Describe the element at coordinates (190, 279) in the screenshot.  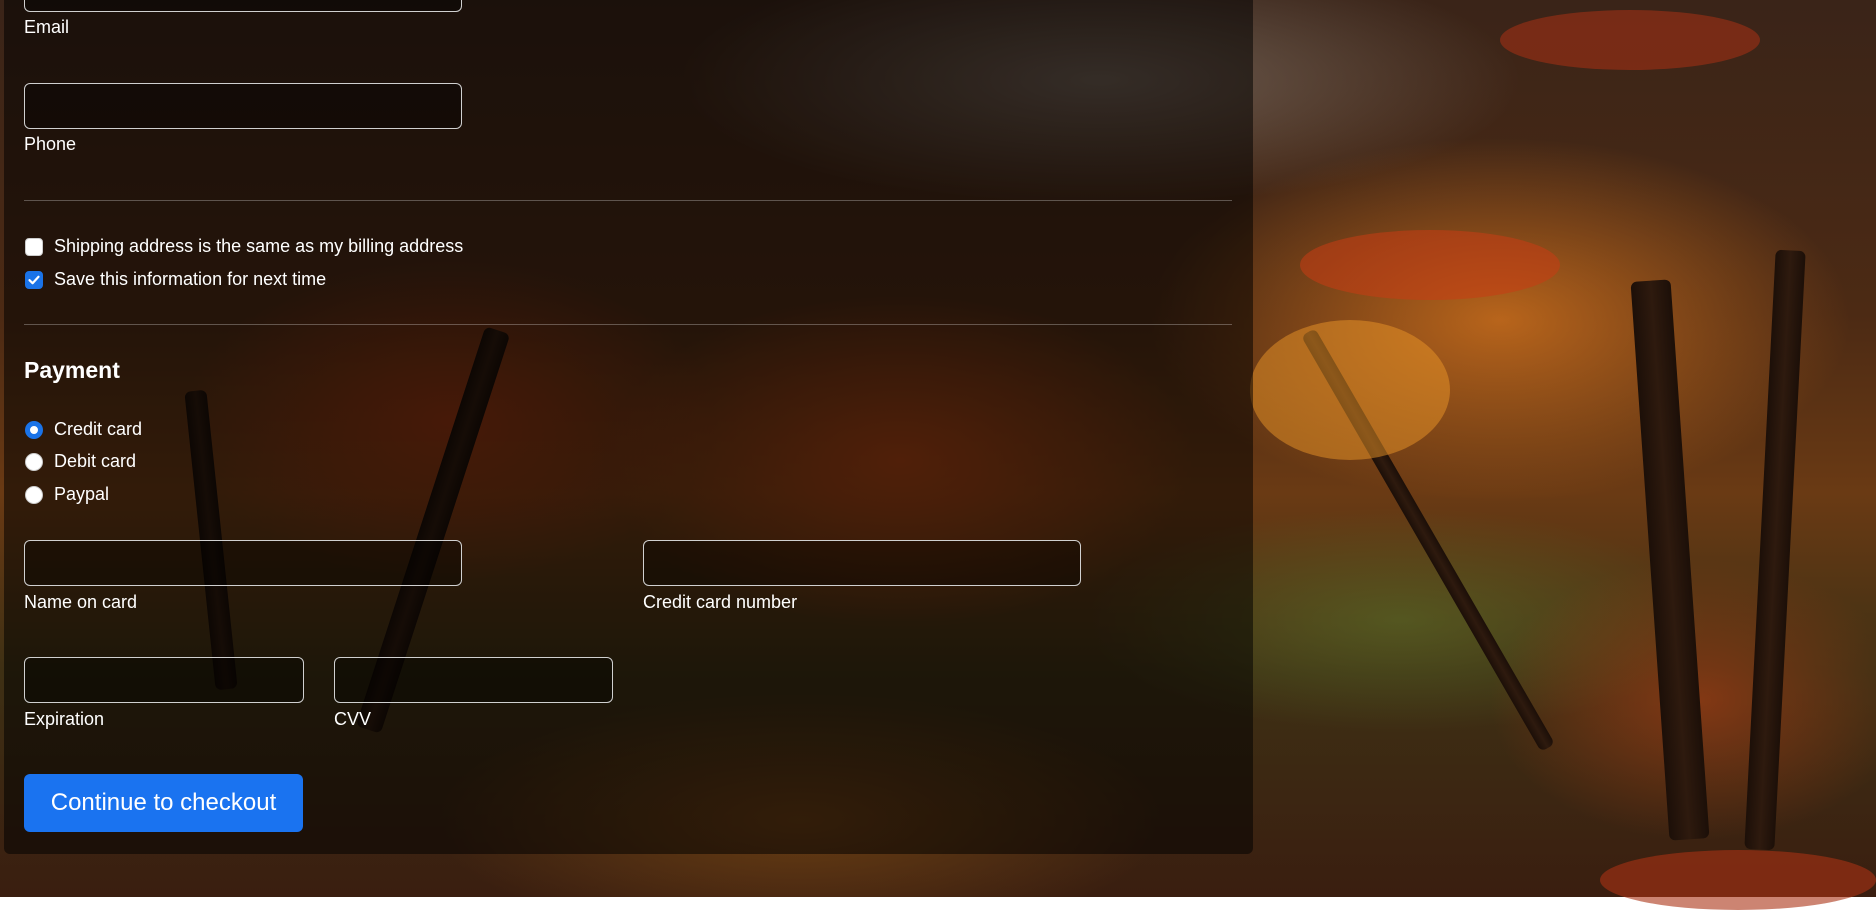
I see `save-info-label: Save this information for next time` at that location.